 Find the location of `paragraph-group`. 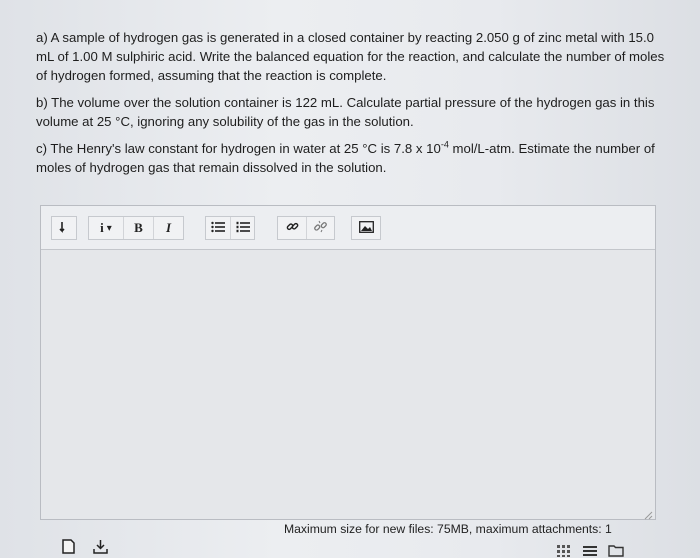

paragraph-group is located at coordinates (64, 228).